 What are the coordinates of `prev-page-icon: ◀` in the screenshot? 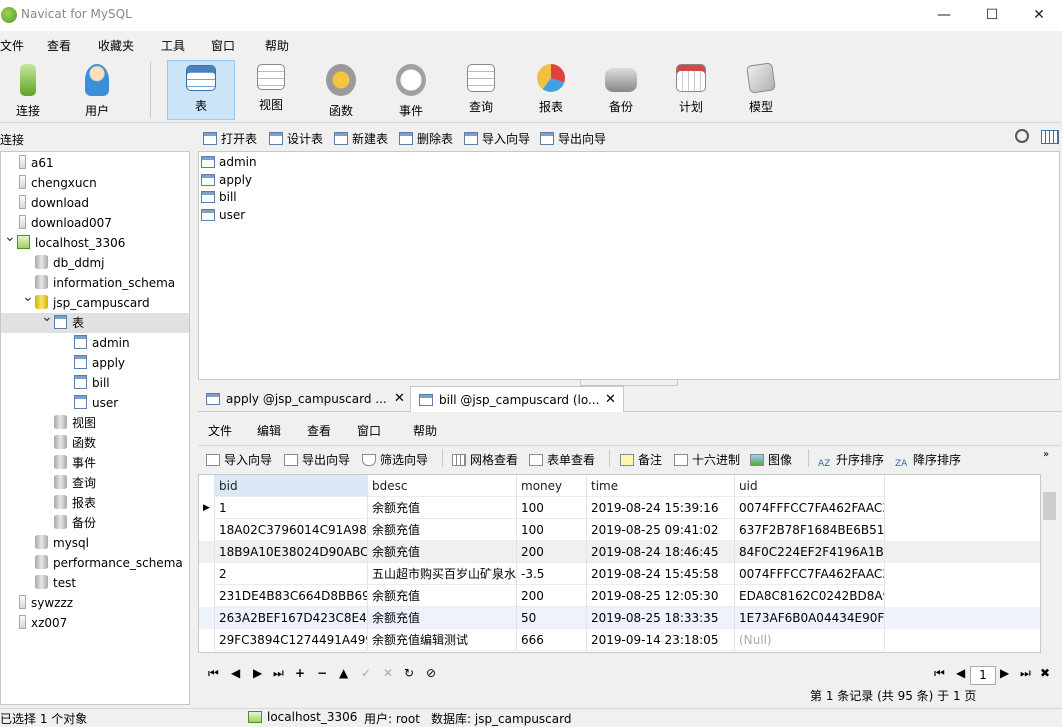 It's located at (960, 673).